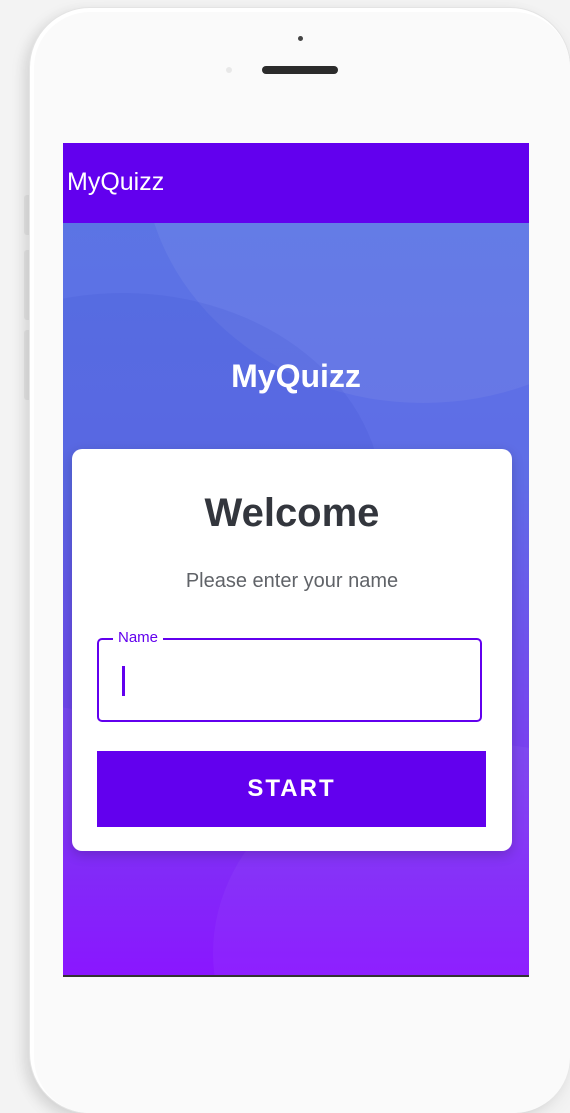 The image size is (570, 1113). What do you see at coordinates (123, 681) in the screenshot?
I see `text-cursor` at bounding box center [123, 681].